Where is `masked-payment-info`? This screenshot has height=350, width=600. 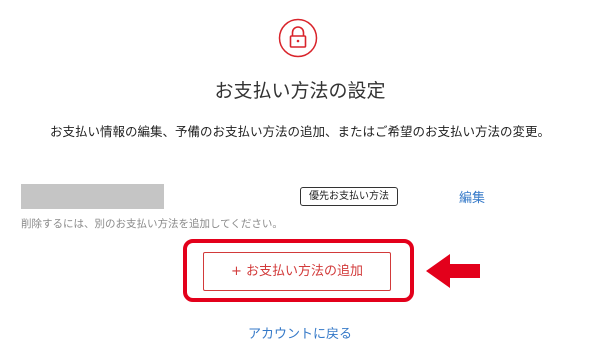 masked-payment-info is located at coordinates (92, 196).